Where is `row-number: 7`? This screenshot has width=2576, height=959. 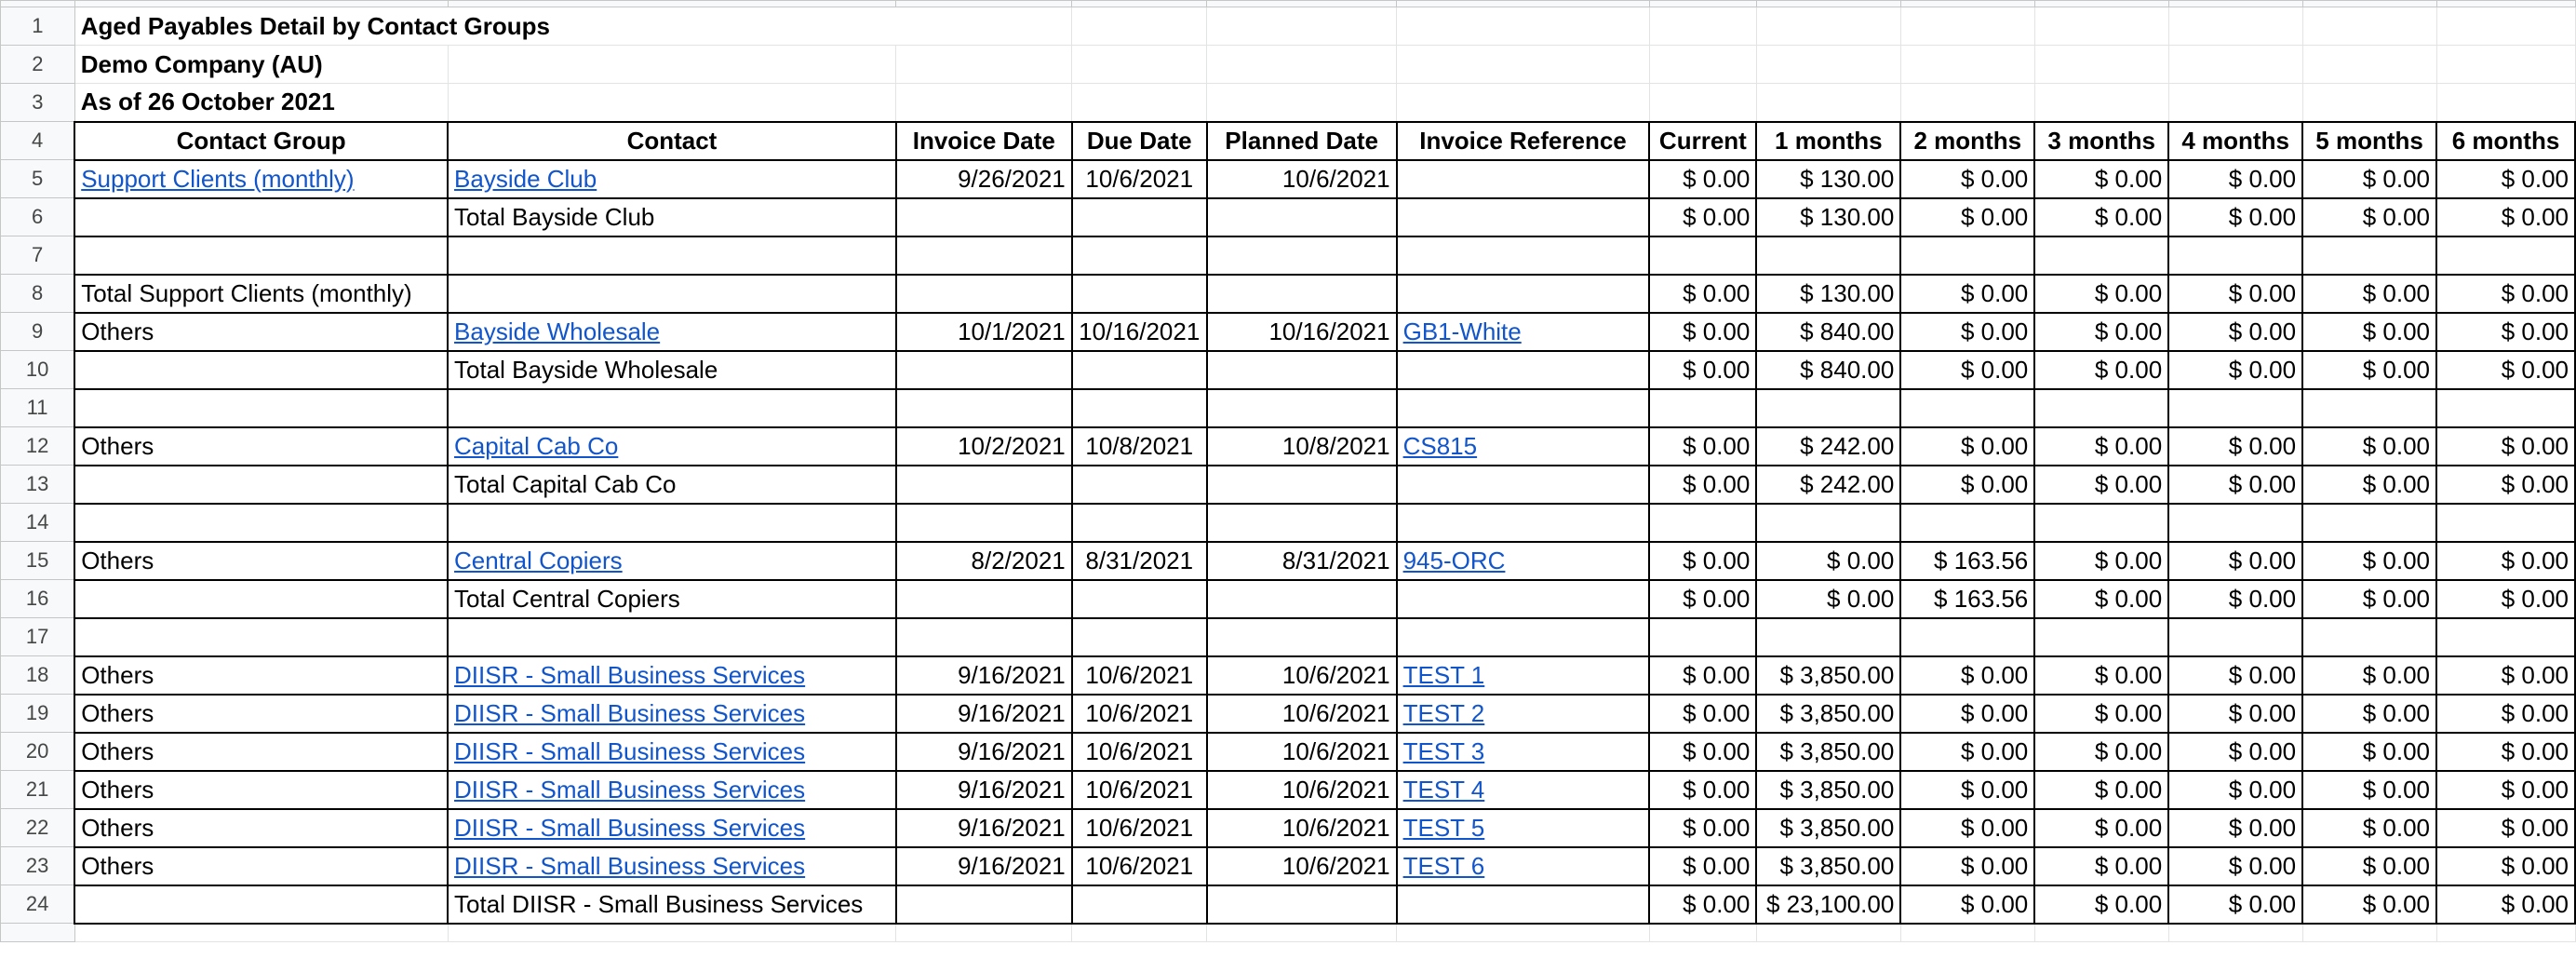 row-number: 7 is located at coordinates (37, 255).